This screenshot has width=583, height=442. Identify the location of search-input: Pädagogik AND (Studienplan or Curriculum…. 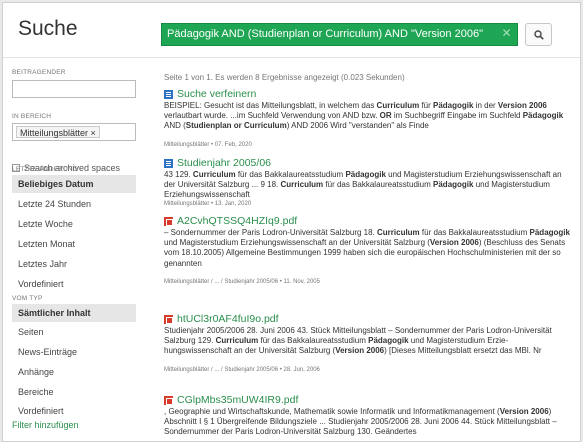
(339, 34).